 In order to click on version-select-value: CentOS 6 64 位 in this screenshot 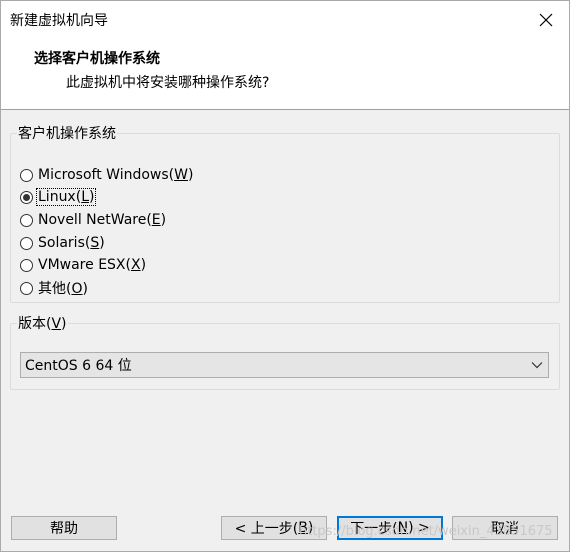, I will do `click(78, 366)`.